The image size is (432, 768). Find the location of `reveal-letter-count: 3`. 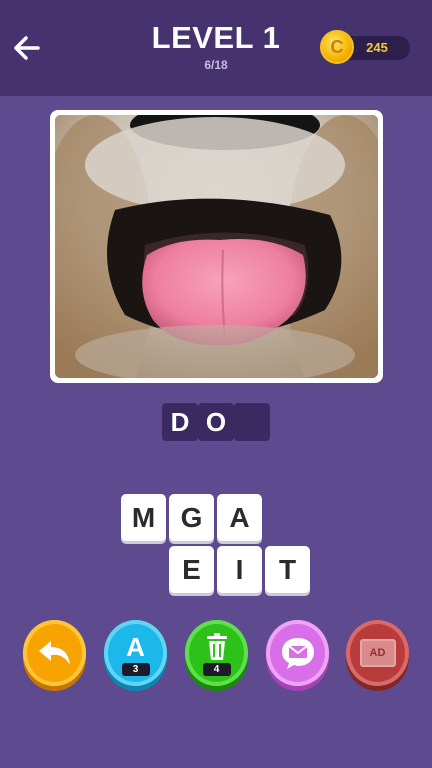

reveal-letter-count: 3 is located at coordinates (135, 669).